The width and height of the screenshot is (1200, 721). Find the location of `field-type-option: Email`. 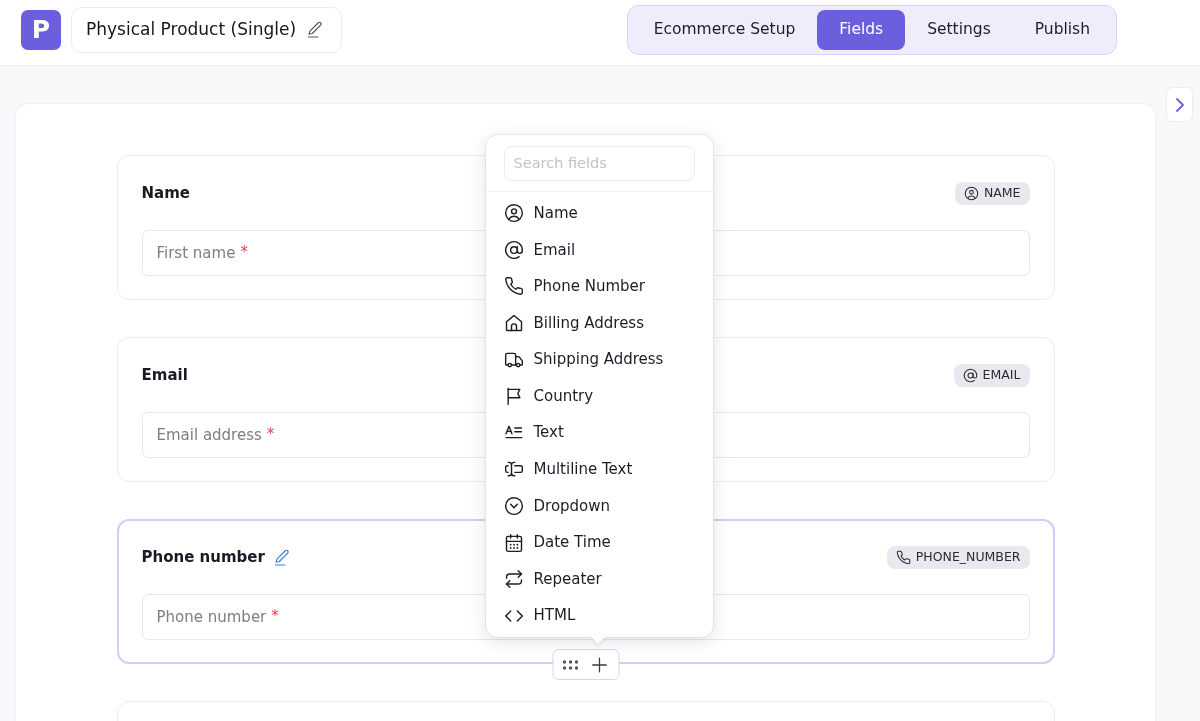

field-type-option: Email is located at coordinates (599, 250).